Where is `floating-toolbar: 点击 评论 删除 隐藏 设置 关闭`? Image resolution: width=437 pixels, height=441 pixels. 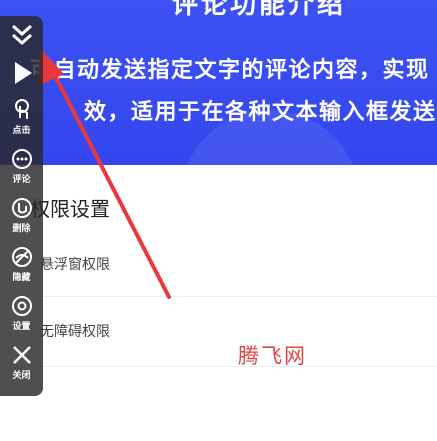 floating-toolbar: 点击 评论 删除 隐藏 设置 关闭 is located at coordinates (21, 206).